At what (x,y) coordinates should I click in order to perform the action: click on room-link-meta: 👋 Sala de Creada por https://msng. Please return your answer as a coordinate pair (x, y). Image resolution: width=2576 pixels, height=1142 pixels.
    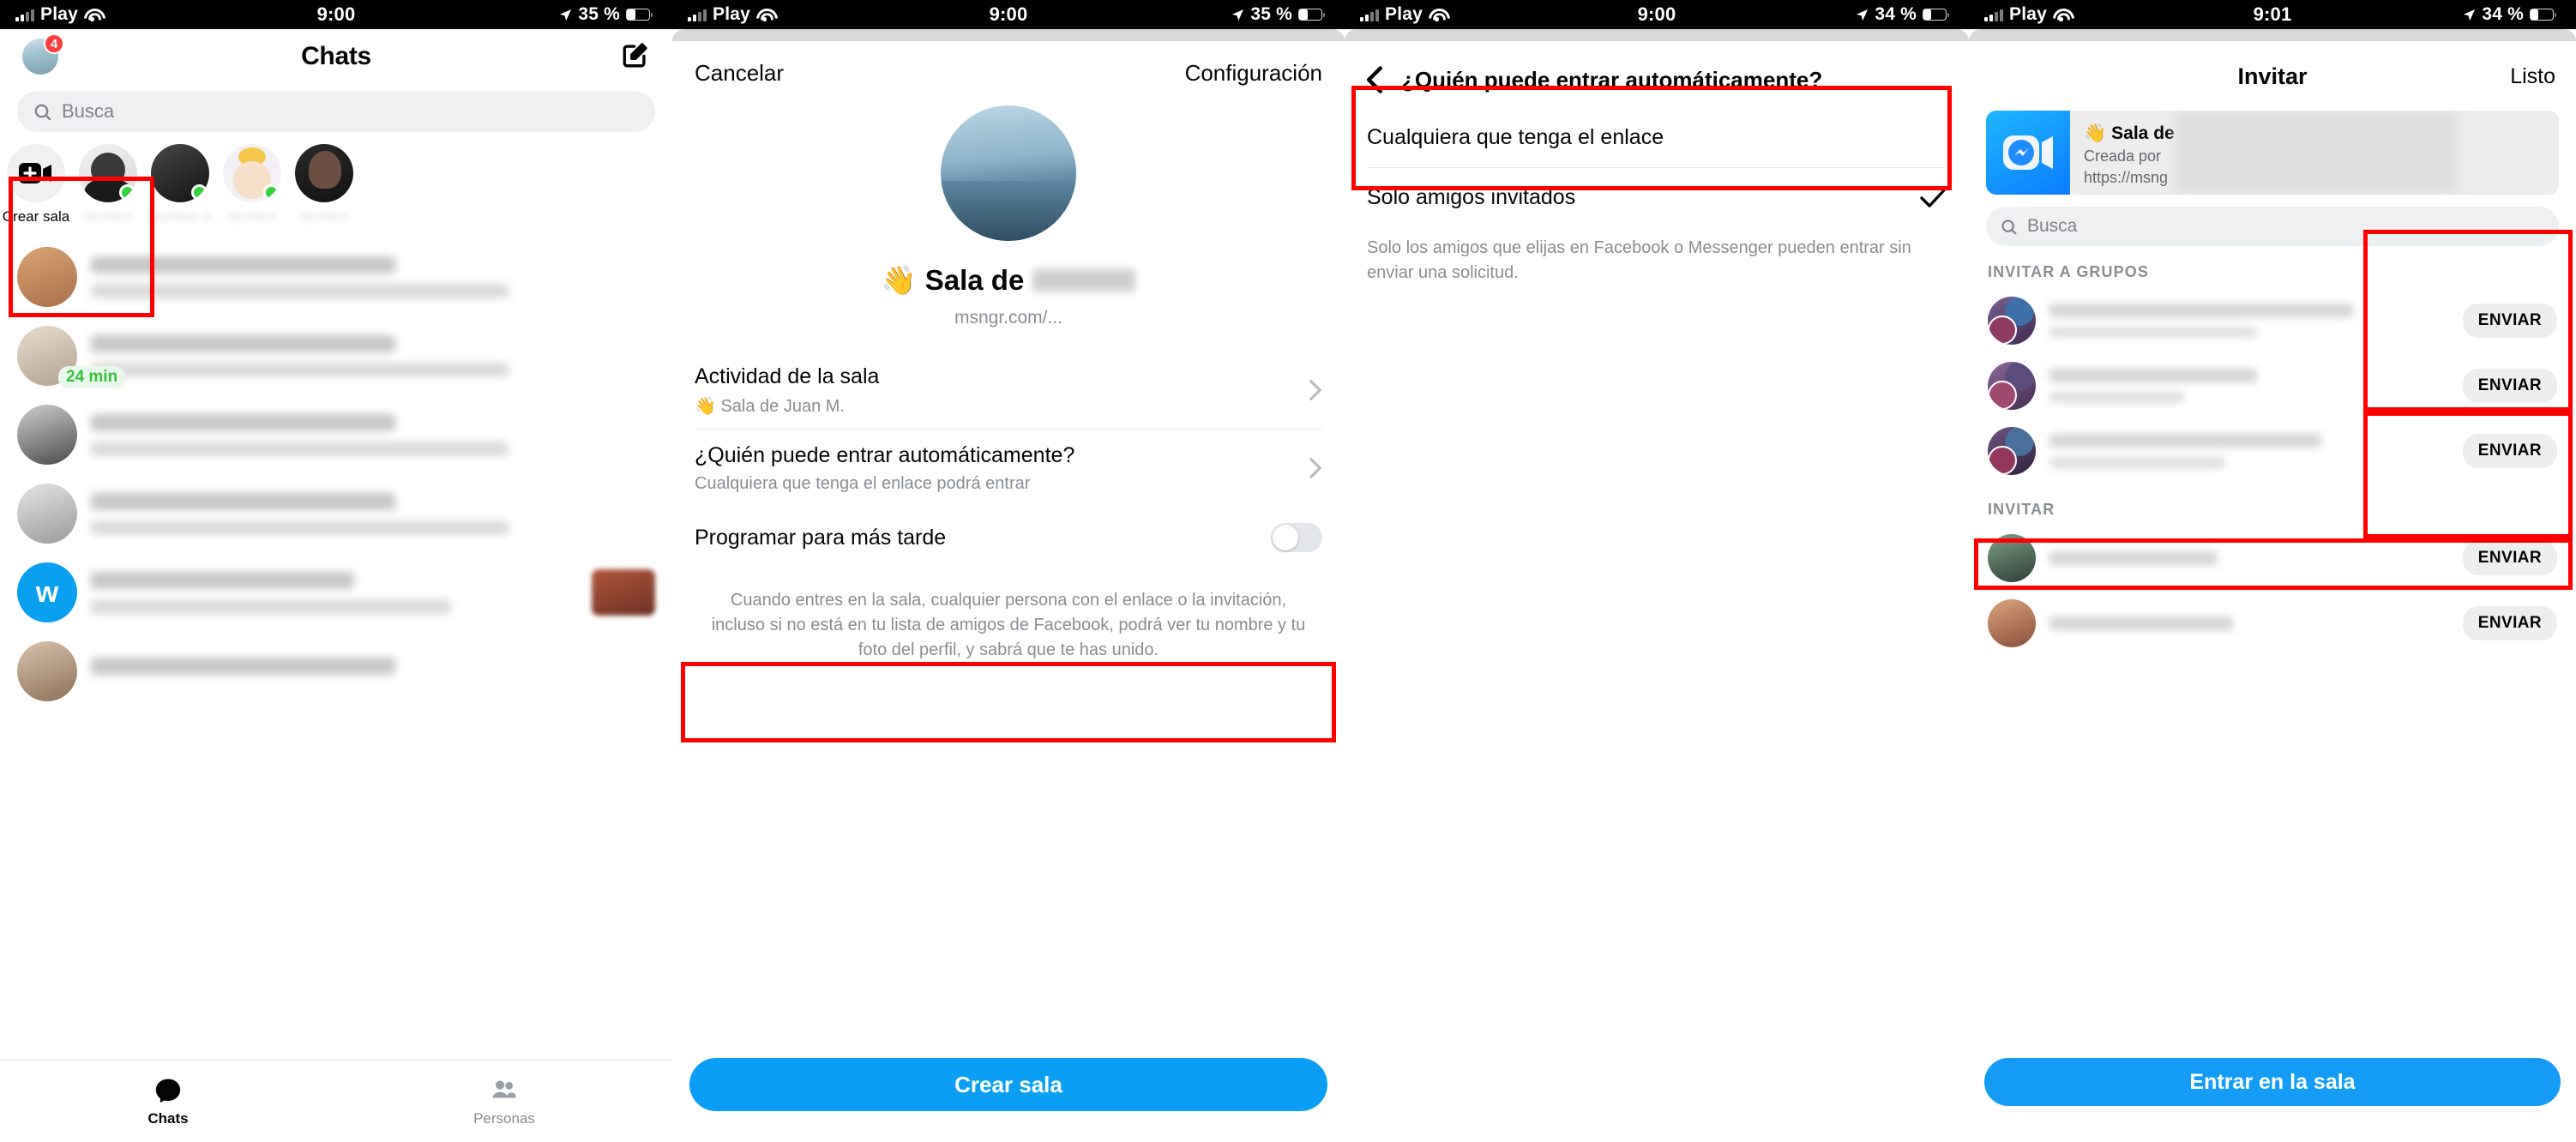
    Looking at the image, I should click on (2314, 153).